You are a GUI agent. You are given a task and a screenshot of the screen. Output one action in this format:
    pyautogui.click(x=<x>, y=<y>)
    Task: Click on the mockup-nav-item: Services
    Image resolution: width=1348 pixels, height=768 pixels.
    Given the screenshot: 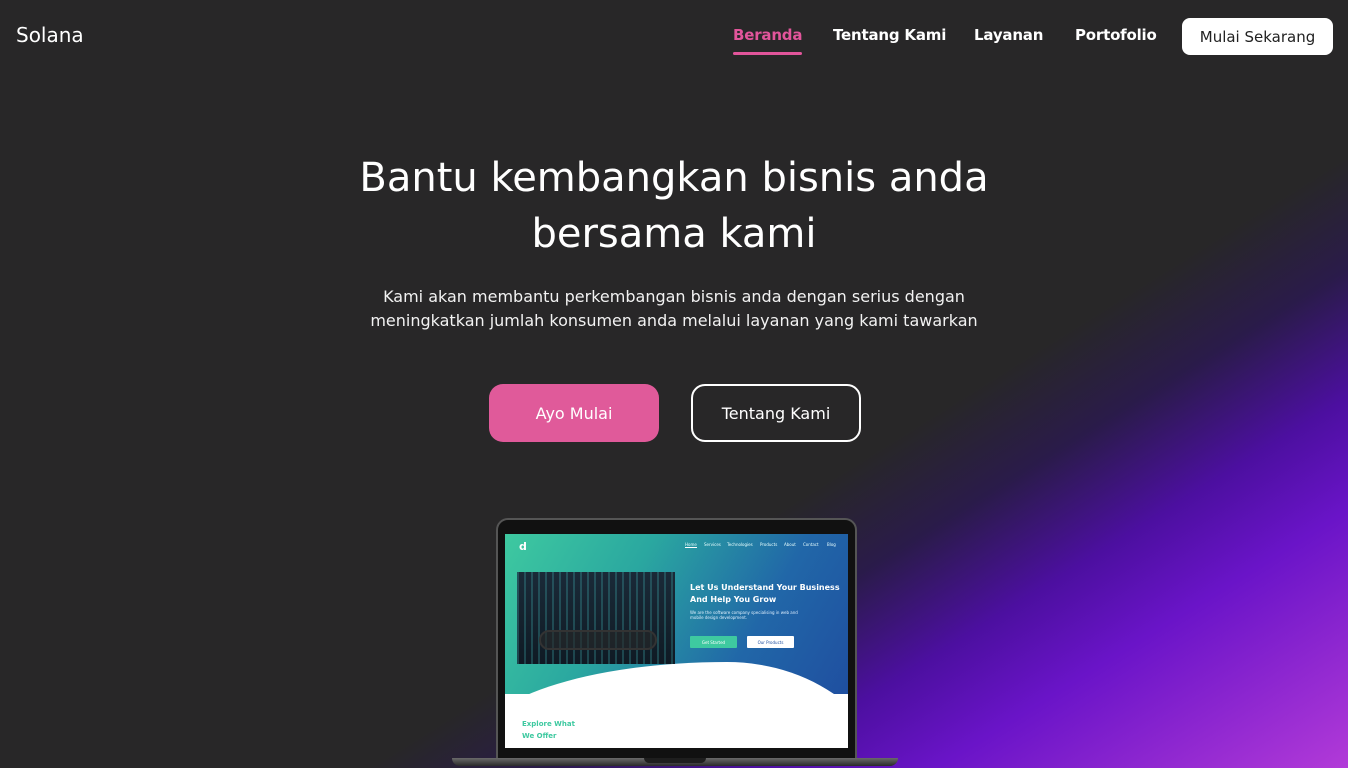 What is the action you would take?
    pyautogui.click(x=712, y=544)
    